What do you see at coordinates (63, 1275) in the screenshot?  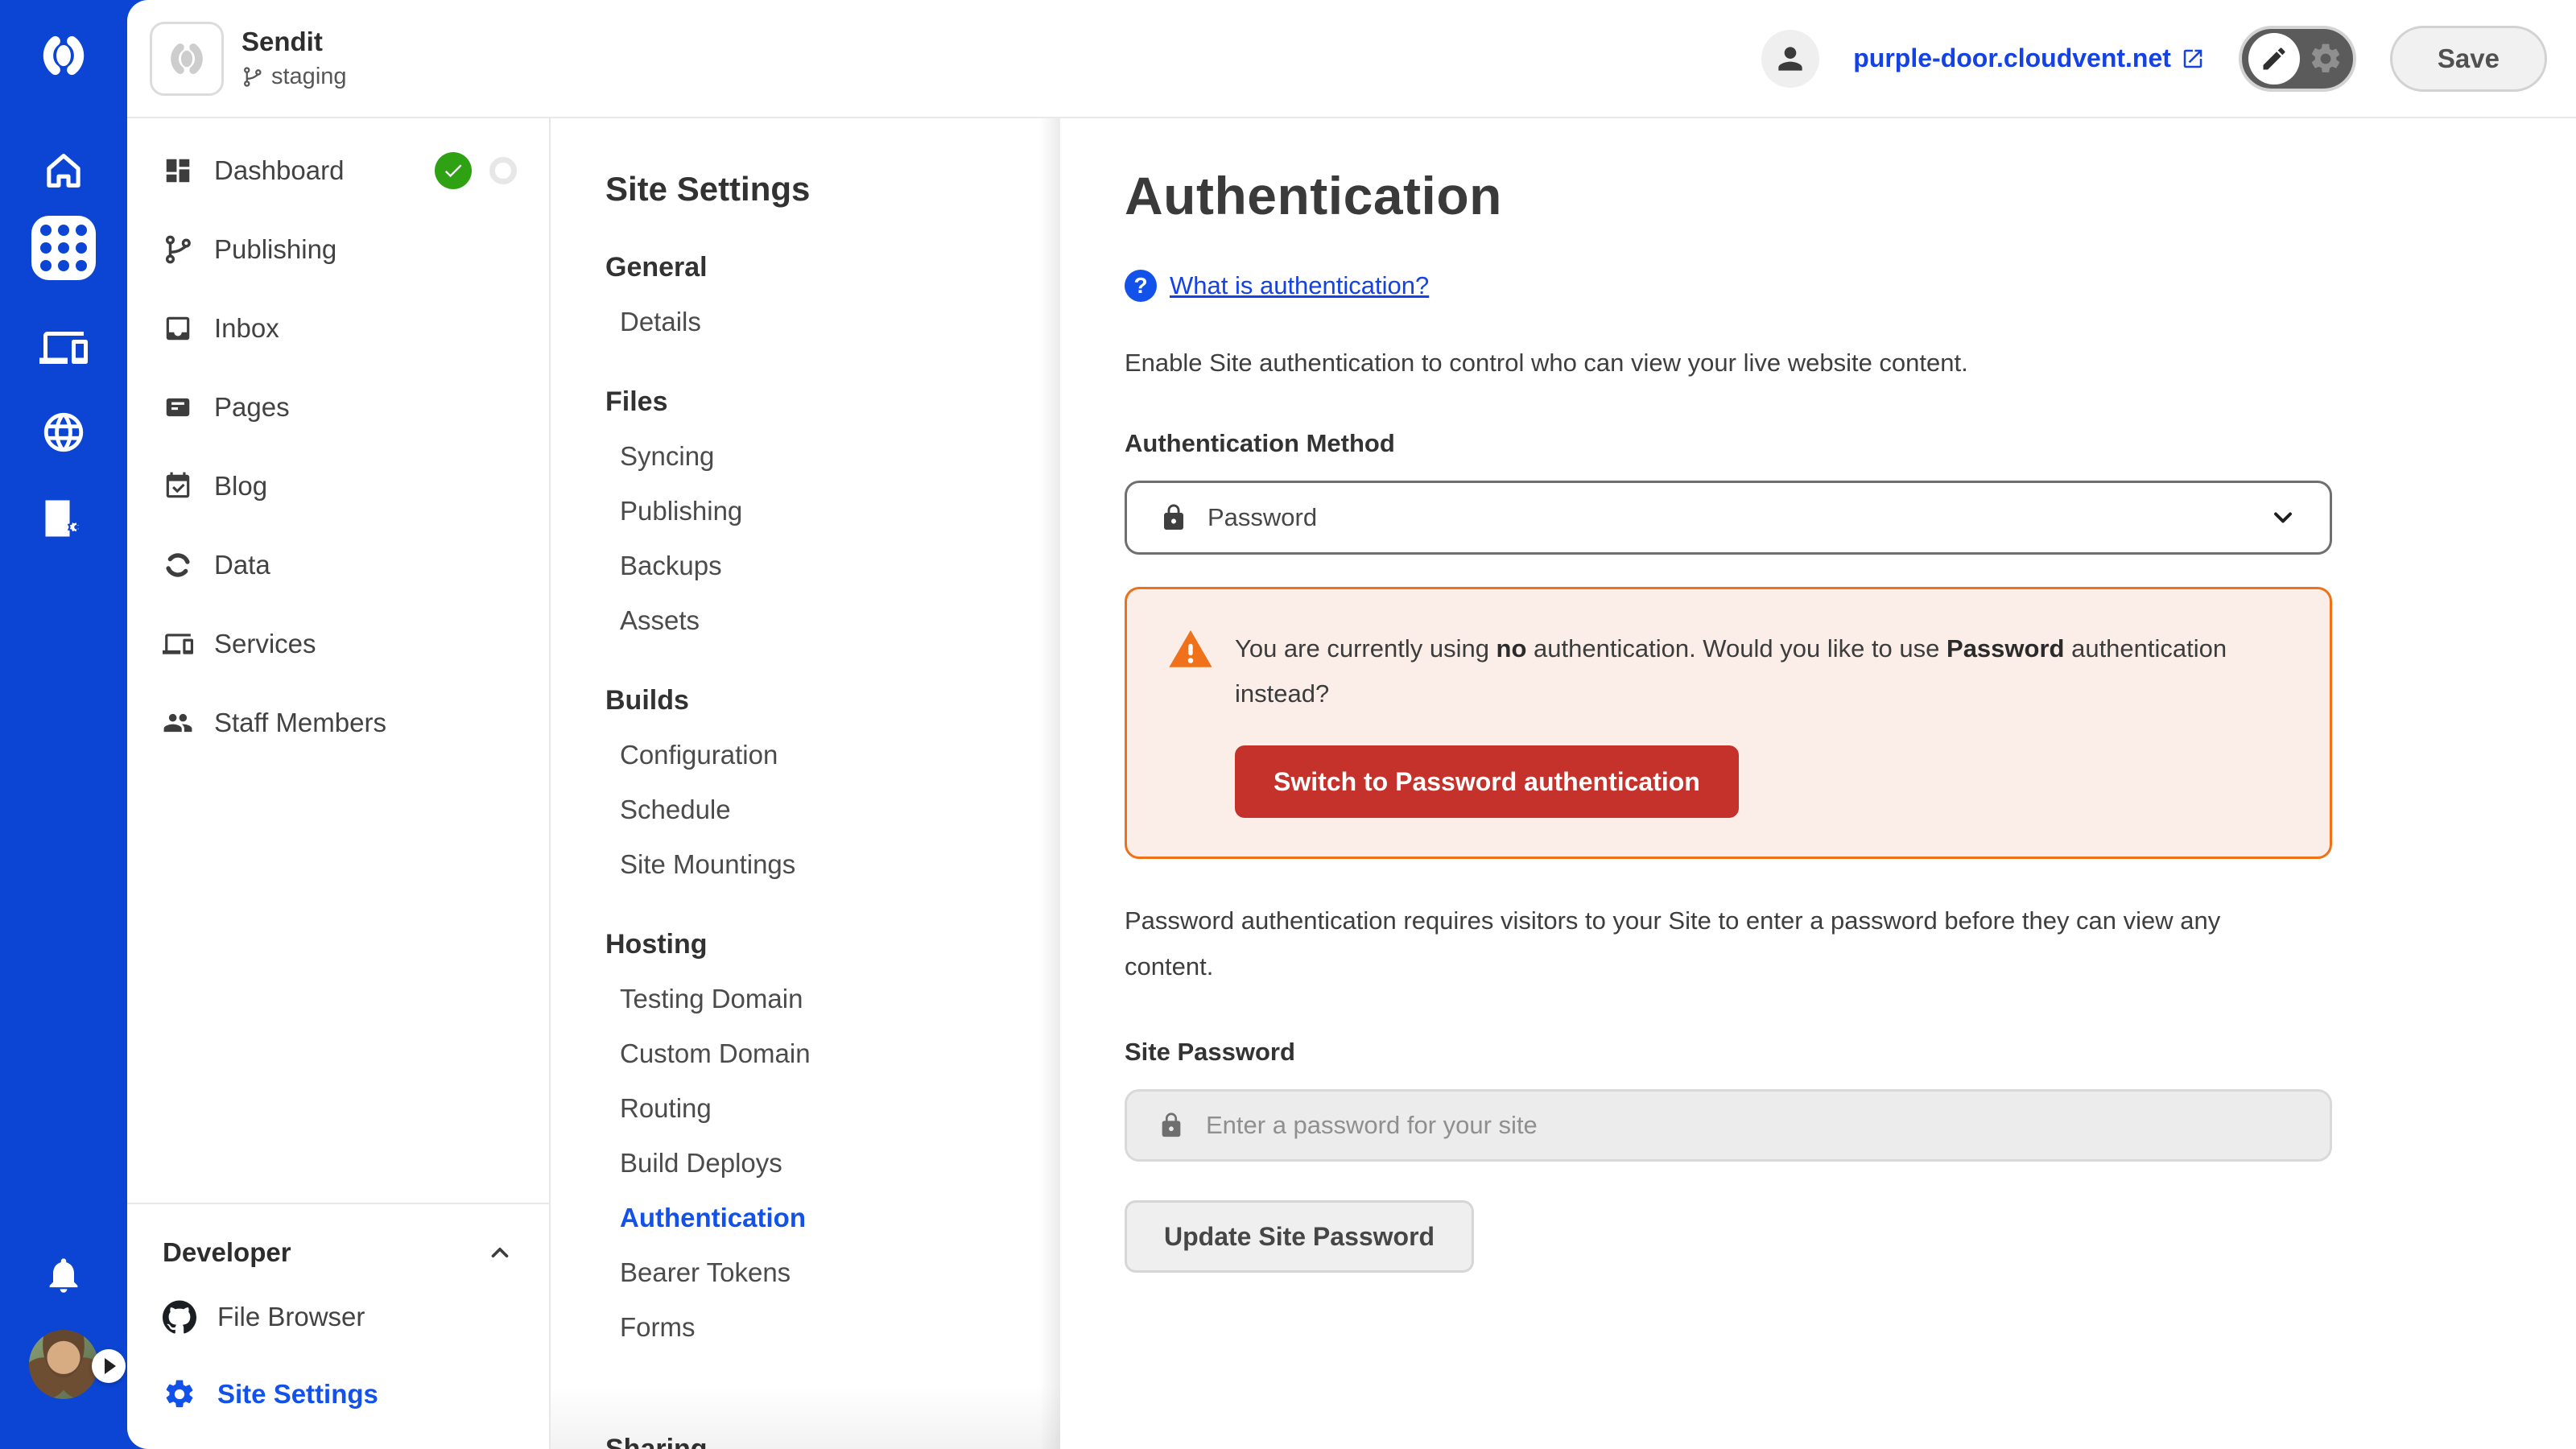 I see `bell-icon` at bounding box center [63, 1275].